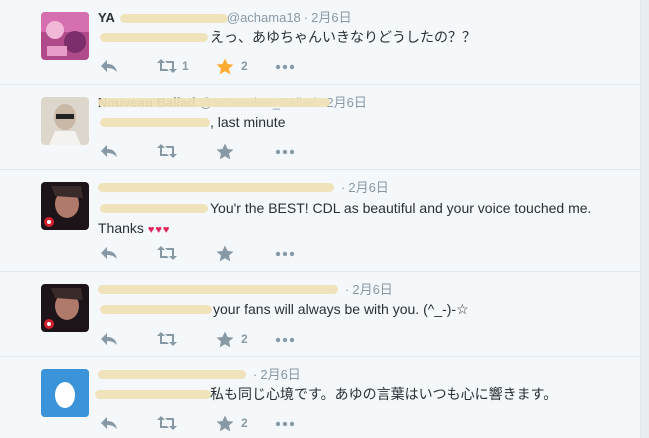 The image size is (649, 438). What do you see at coordinates (264, 17) in the screenshot?
I see `user-handle: @achama18` at bounding box center [264, 17].